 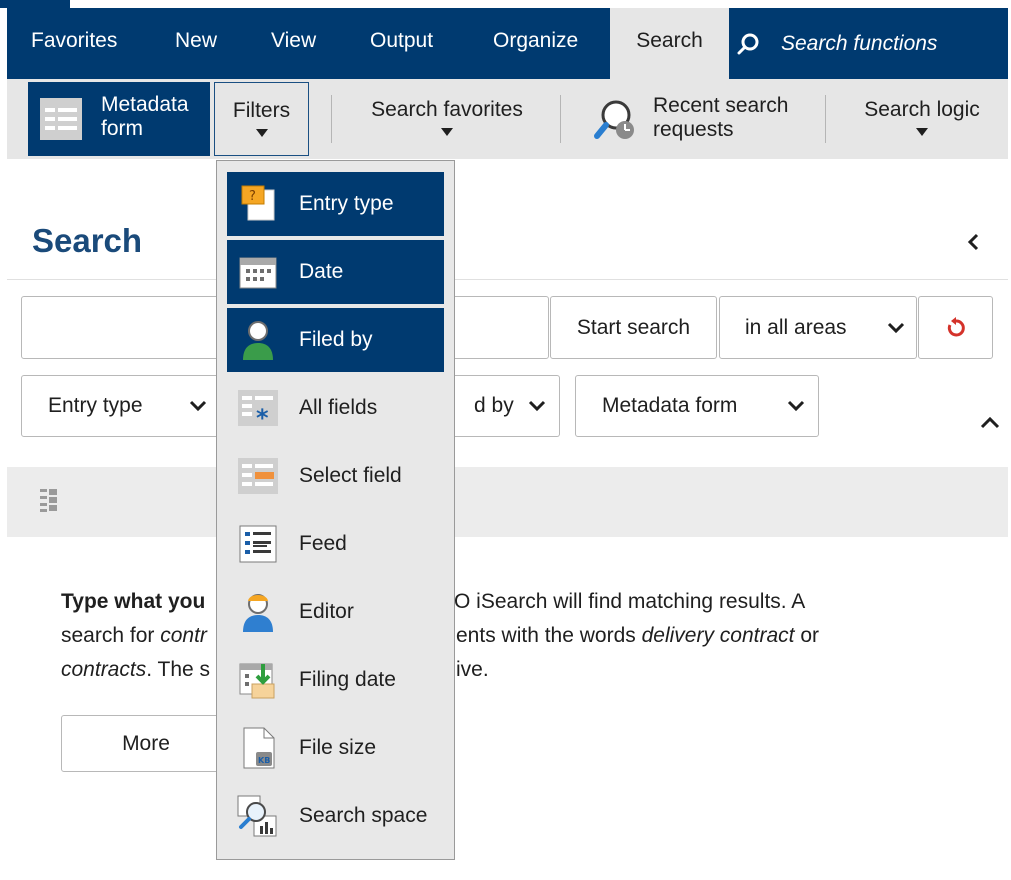 I want to click on filter-option-filing-date: Filing date, so click(x=335, y=680).